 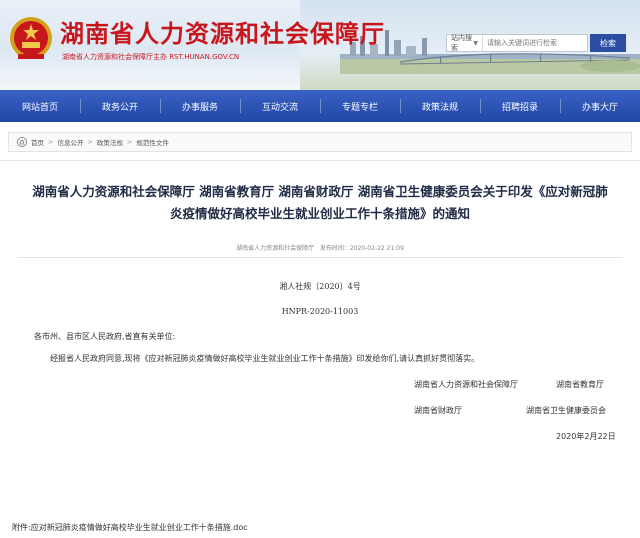 What do you see at coordinates (280, 106) in the screenshot?
I see `nav-item-interaction: 互动交流` at bounding box center [280, 106].